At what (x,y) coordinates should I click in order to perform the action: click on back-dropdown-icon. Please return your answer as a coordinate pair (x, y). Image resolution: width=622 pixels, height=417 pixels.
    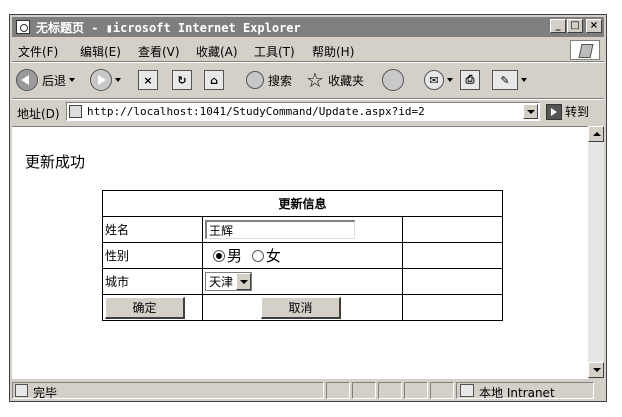
    Looking at the image, I should click on (72, 80).